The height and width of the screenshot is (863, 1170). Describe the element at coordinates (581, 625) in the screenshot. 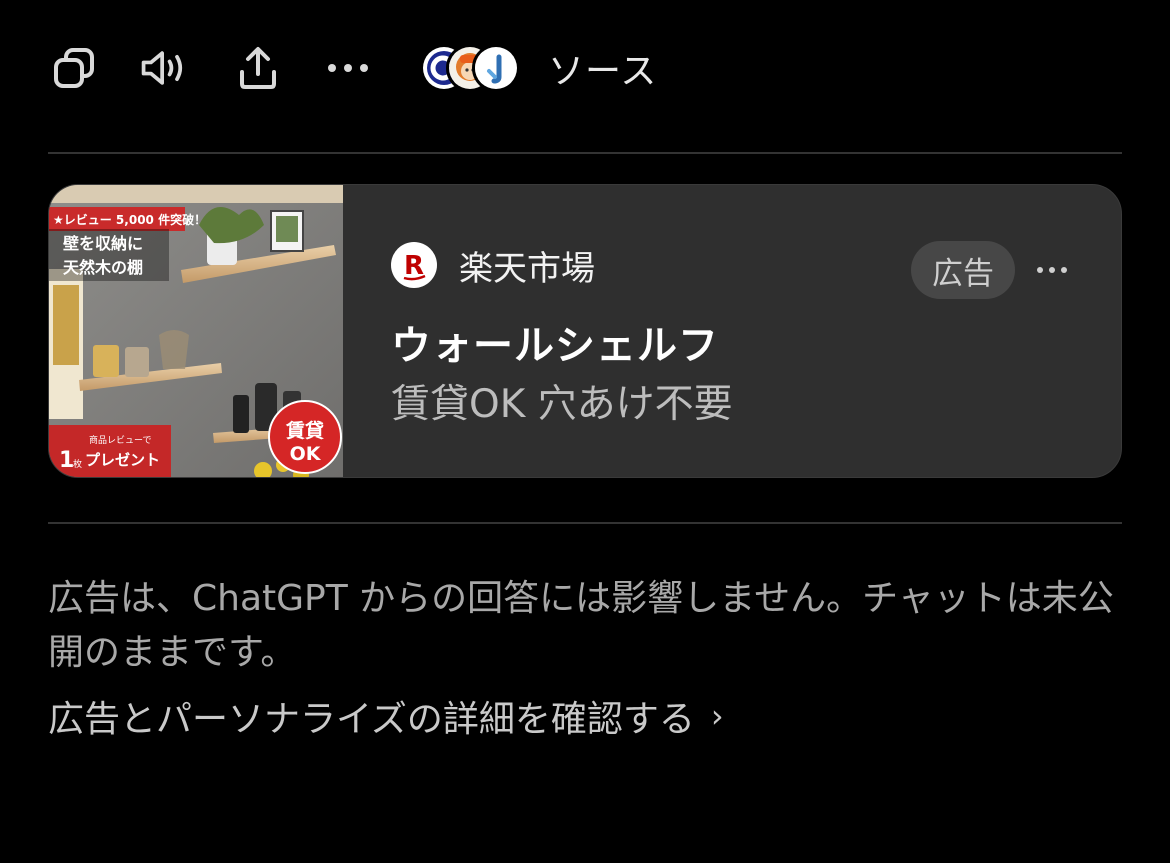

I see `ad-disclaimer-text: 広告は、ChatGPT からの回答には影響しません。チャットは未公開のままです。` at that location.